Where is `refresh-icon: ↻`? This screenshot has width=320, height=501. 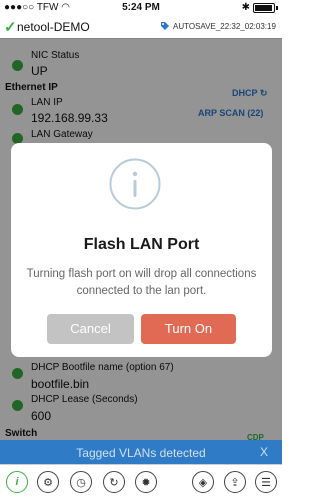
refresh-icon: ↻ is located at coordinates (114, 482).